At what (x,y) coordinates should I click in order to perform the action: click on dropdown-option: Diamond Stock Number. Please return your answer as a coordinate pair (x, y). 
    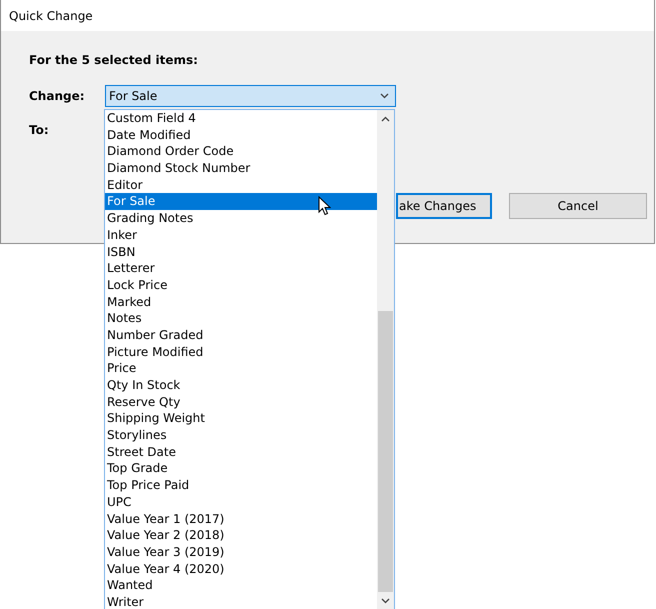
    Looking at the image, I should click on (241, 168).